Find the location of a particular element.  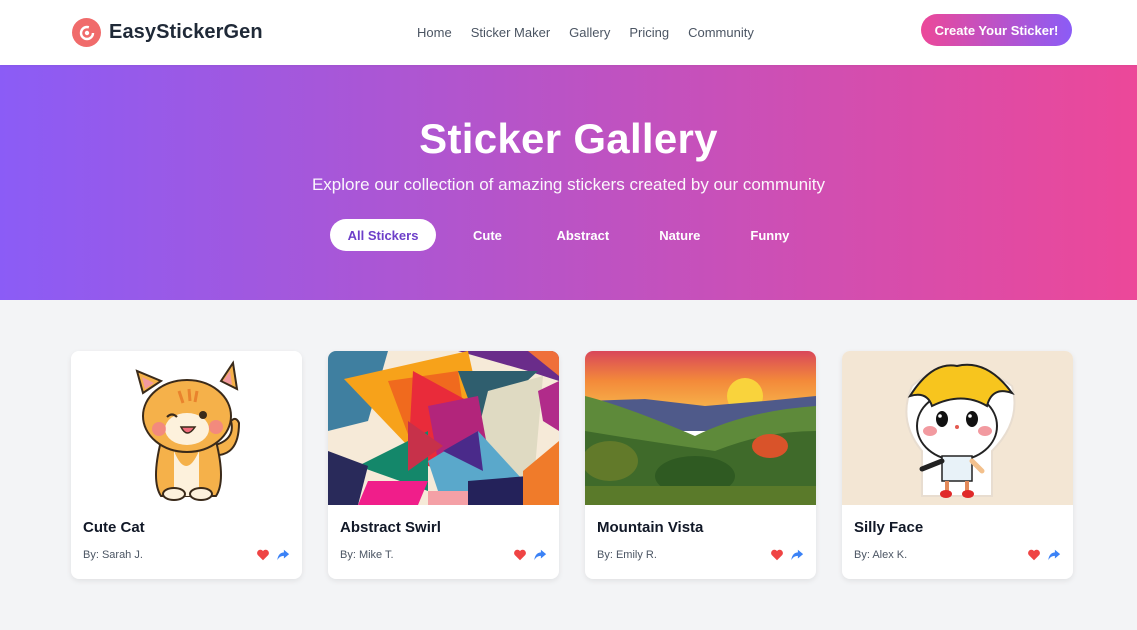

card-author: By: Alex K. is located at coordinates (881, 555).